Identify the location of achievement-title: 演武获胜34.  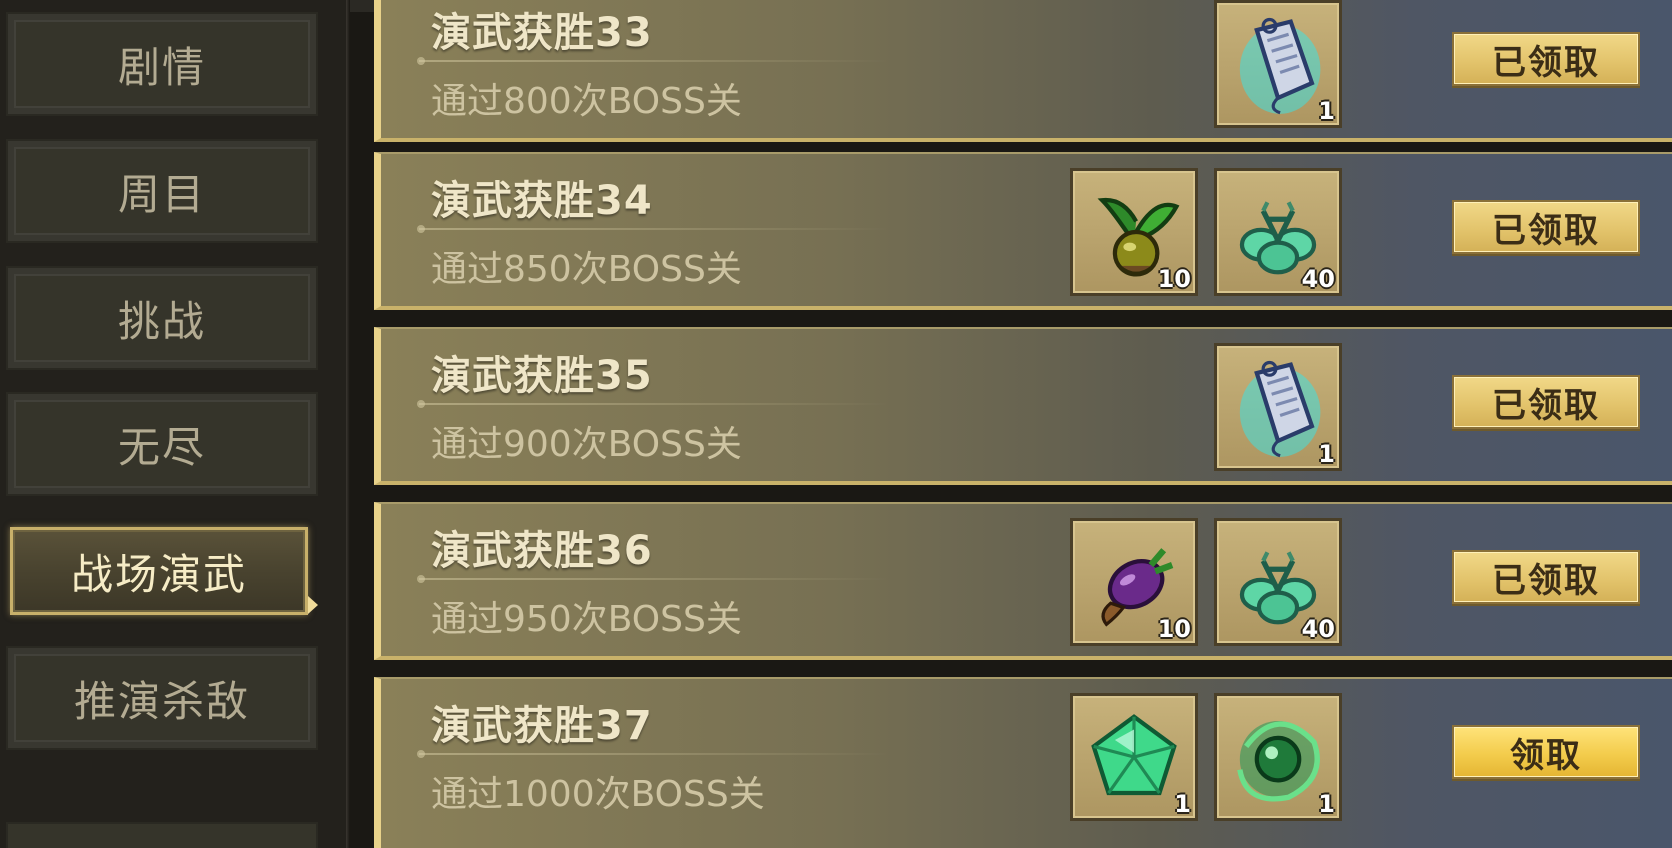
(542, 201).